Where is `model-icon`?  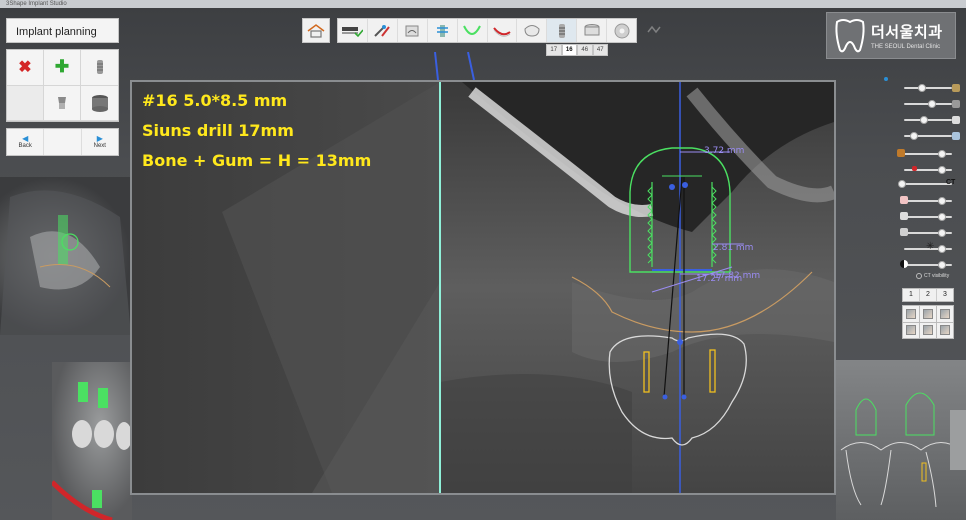 model-icon is located at coordinates (956, 88).